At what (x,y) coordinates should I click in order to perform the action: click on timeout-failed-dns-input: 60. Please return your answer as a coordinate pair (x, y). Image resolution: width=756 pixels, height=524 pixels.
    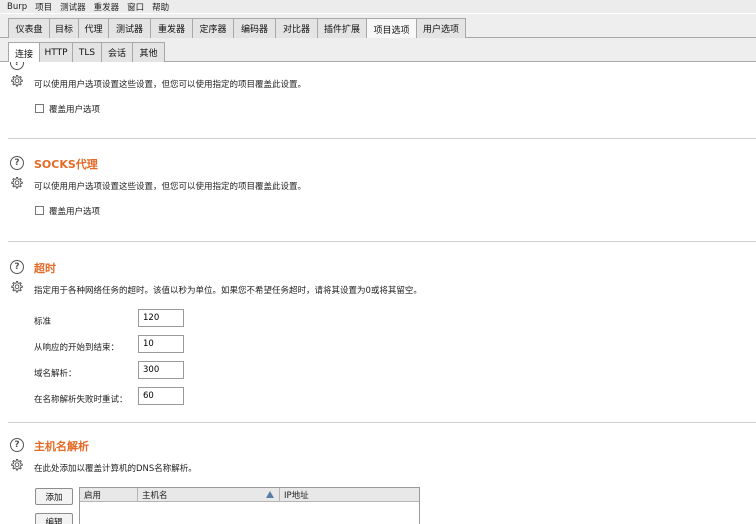
    Looking at the image, I should click on (161, 396).